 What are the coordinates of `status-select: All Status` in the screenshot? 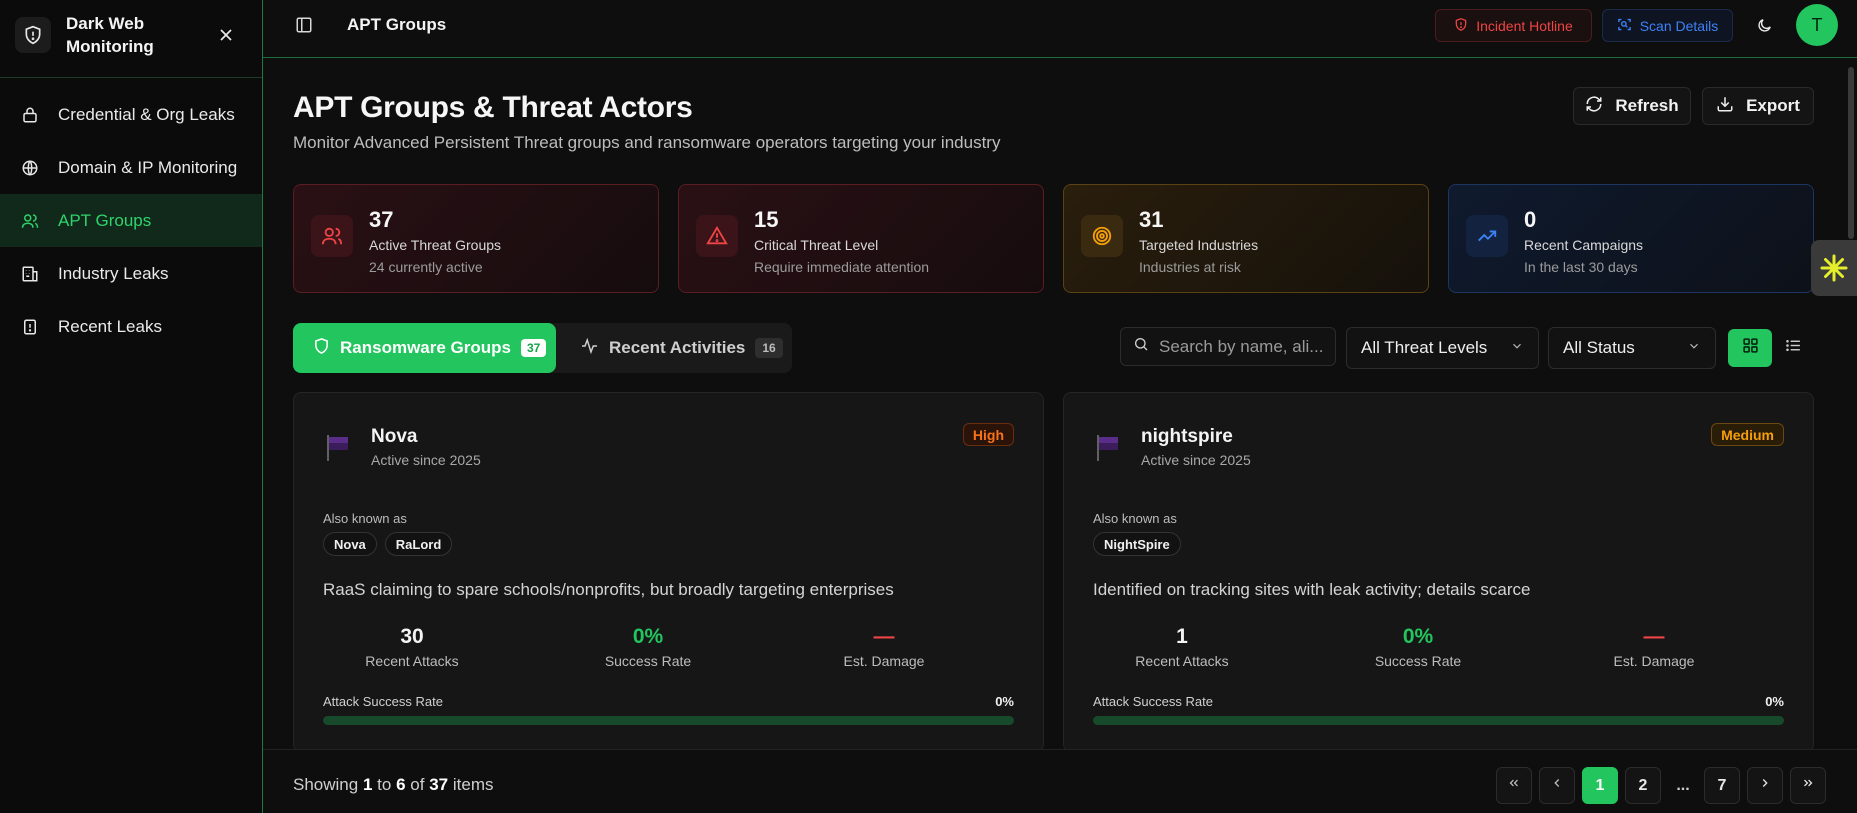 It's located at (1632, 348).